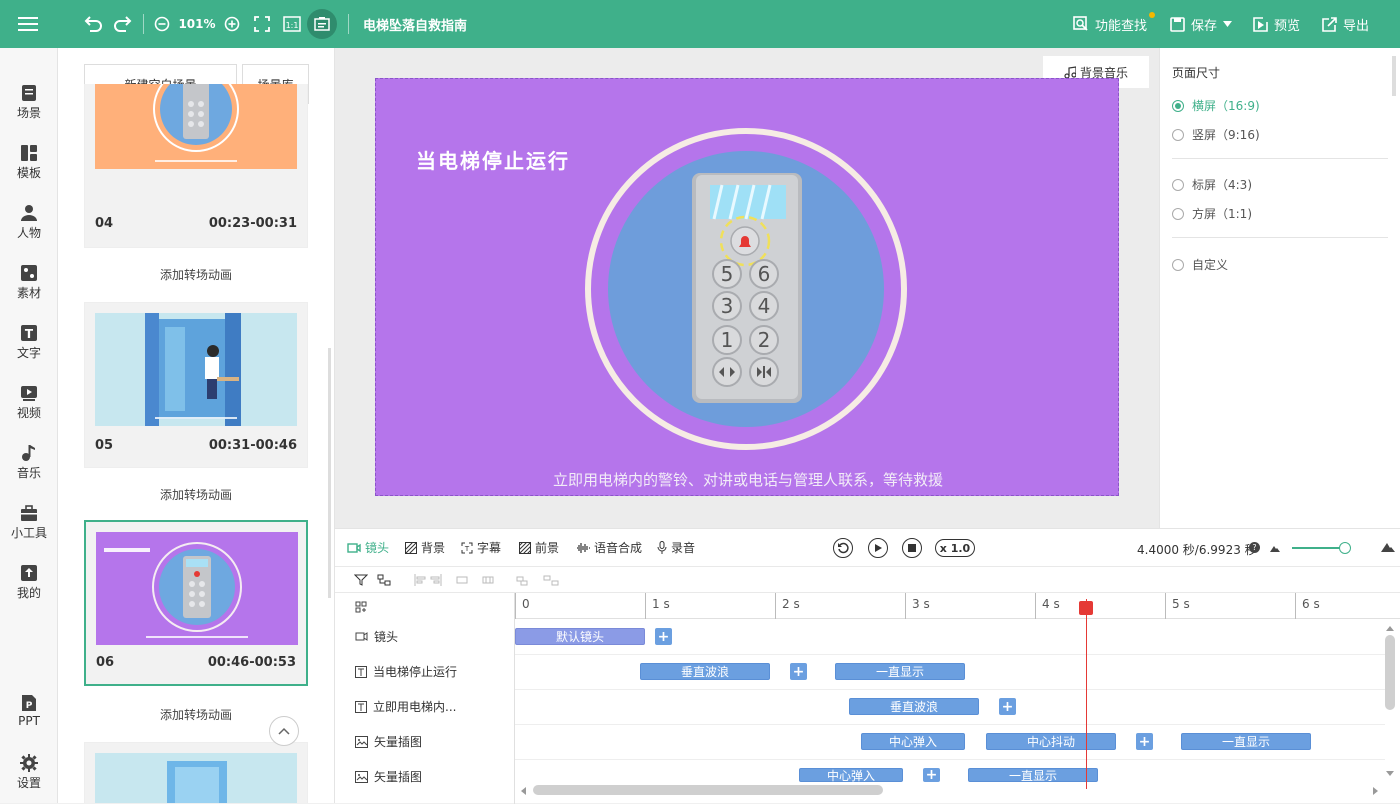 This screenshot has width=1400, height=804. Describe the element at coordinates (232, 24) in the screenshot. I see `zoom-in-icon` at that location.